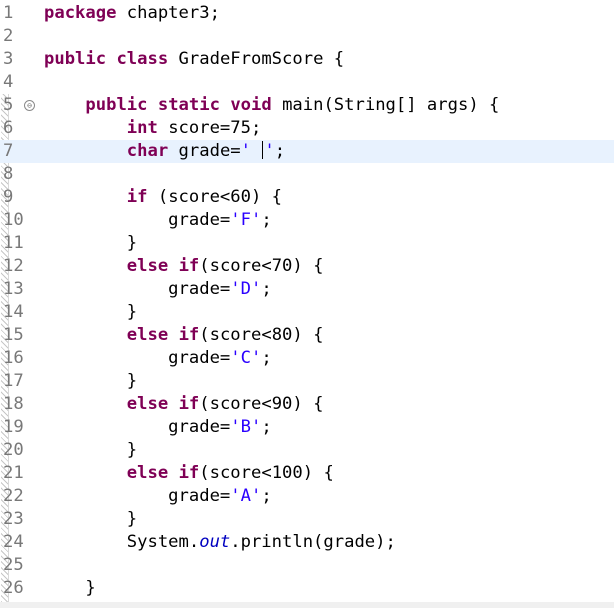 This screenshot has width=614, height=608. Describe the element at coordinates (307, 358) in the screenshot. I see `code-line: 16 grade='C';` at that location.